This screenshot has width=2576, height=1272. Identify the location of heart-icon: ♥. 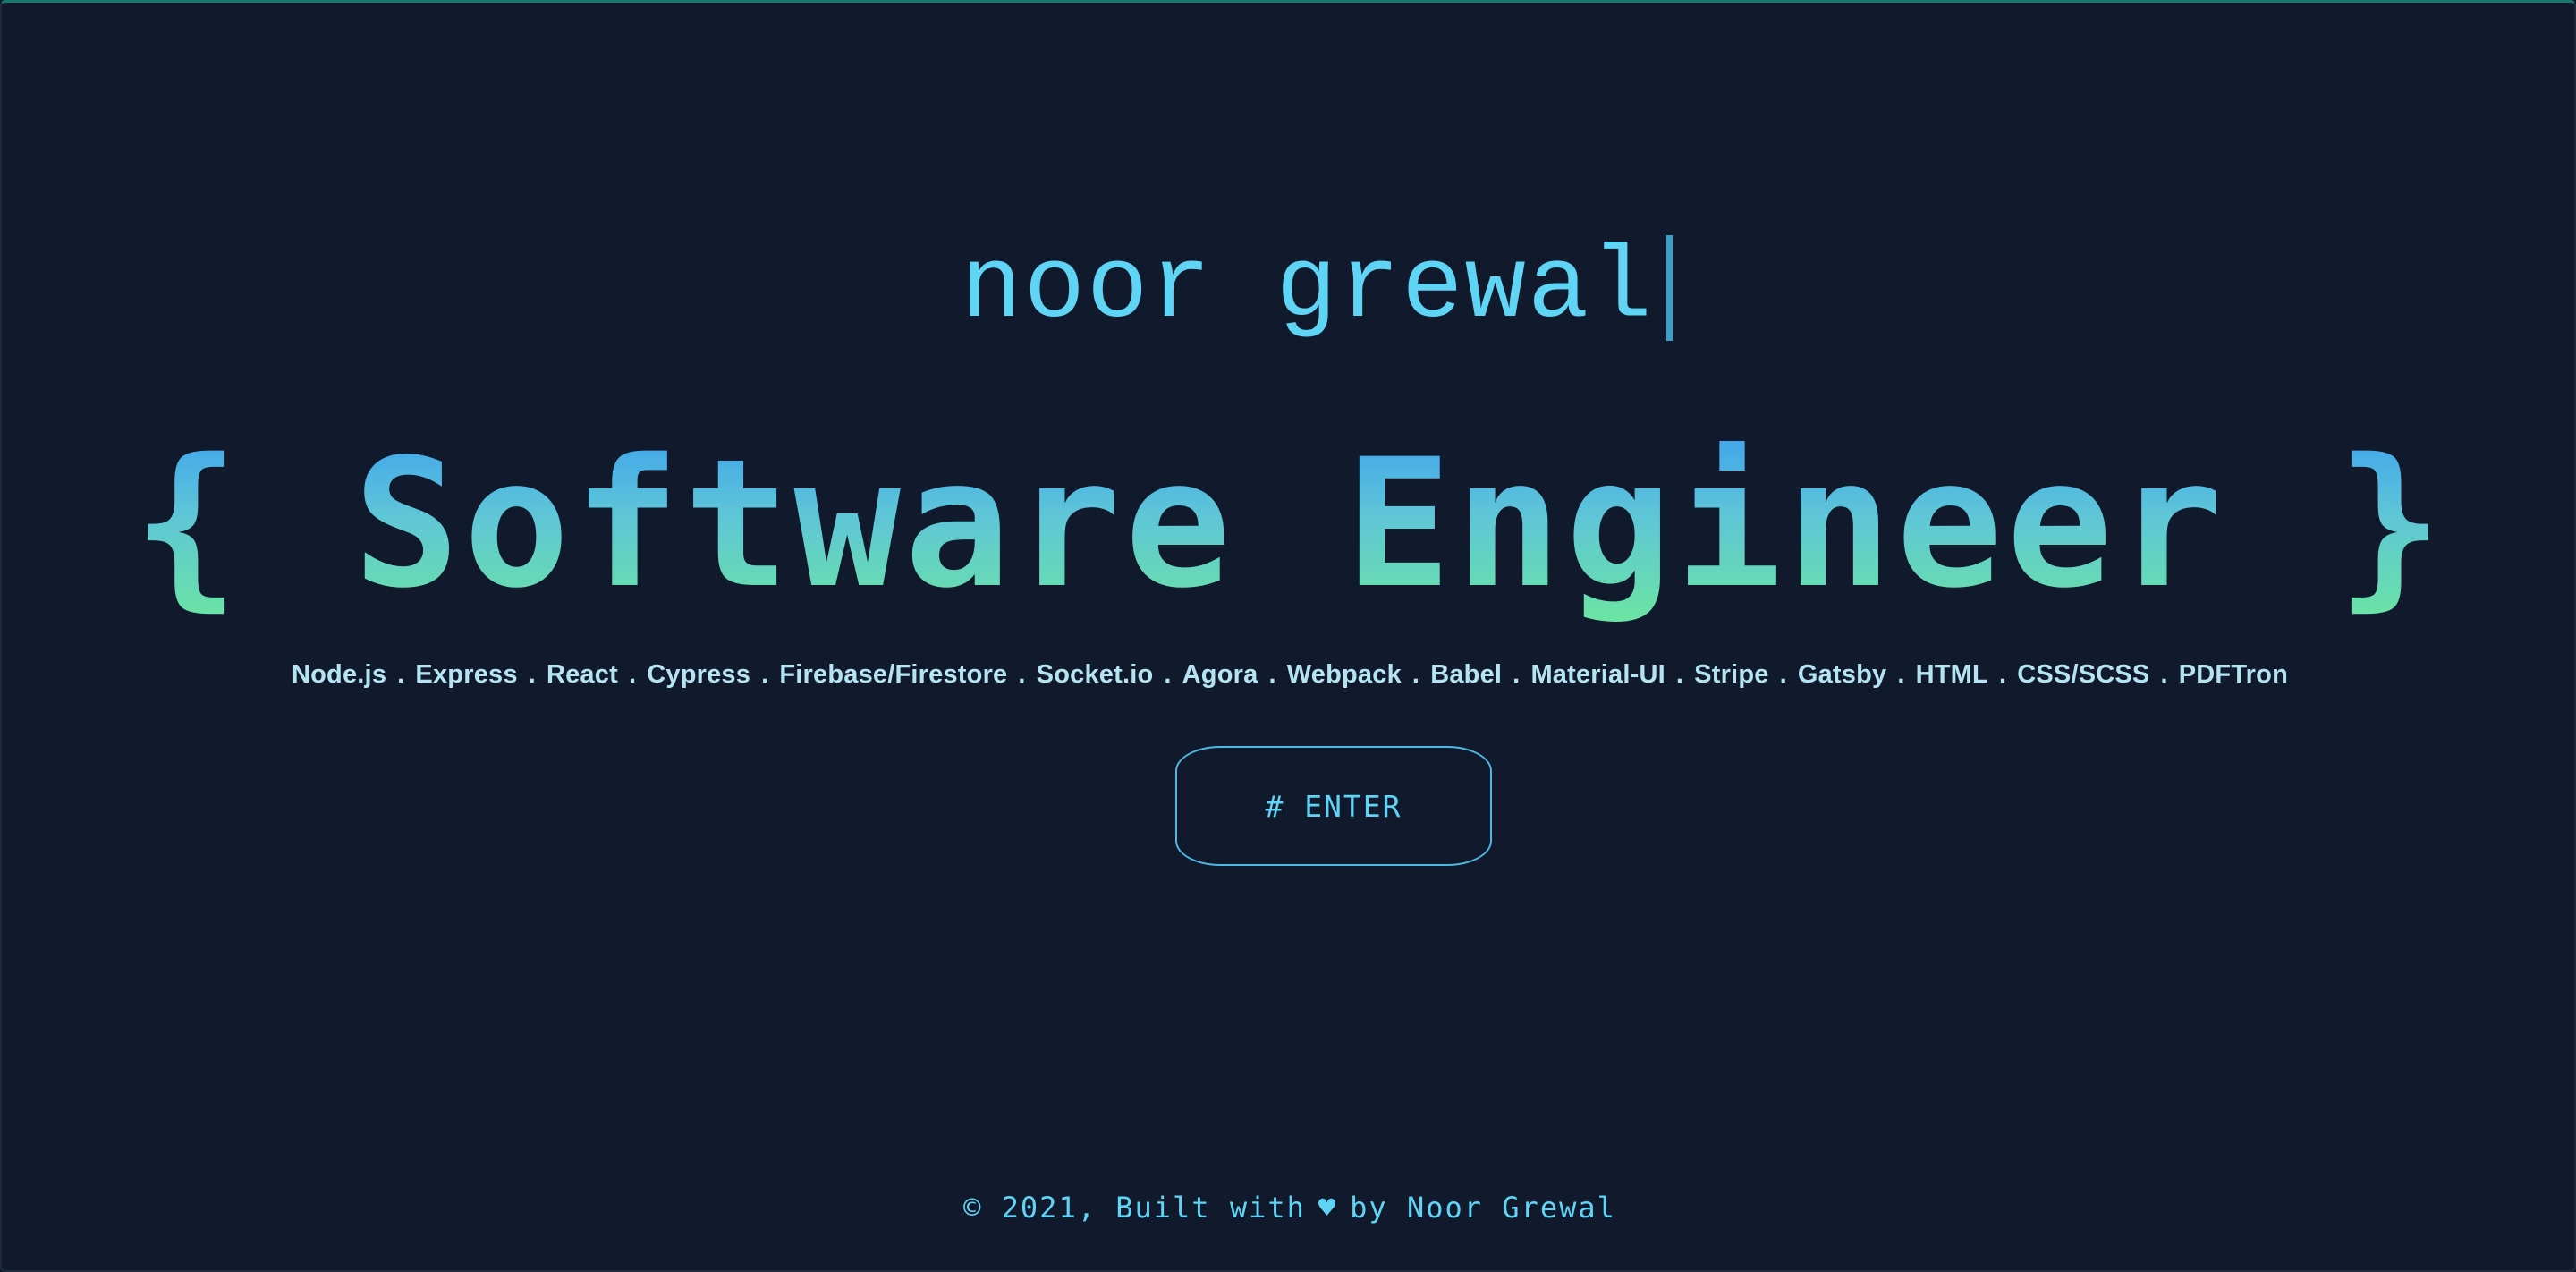
(1328, 1208).